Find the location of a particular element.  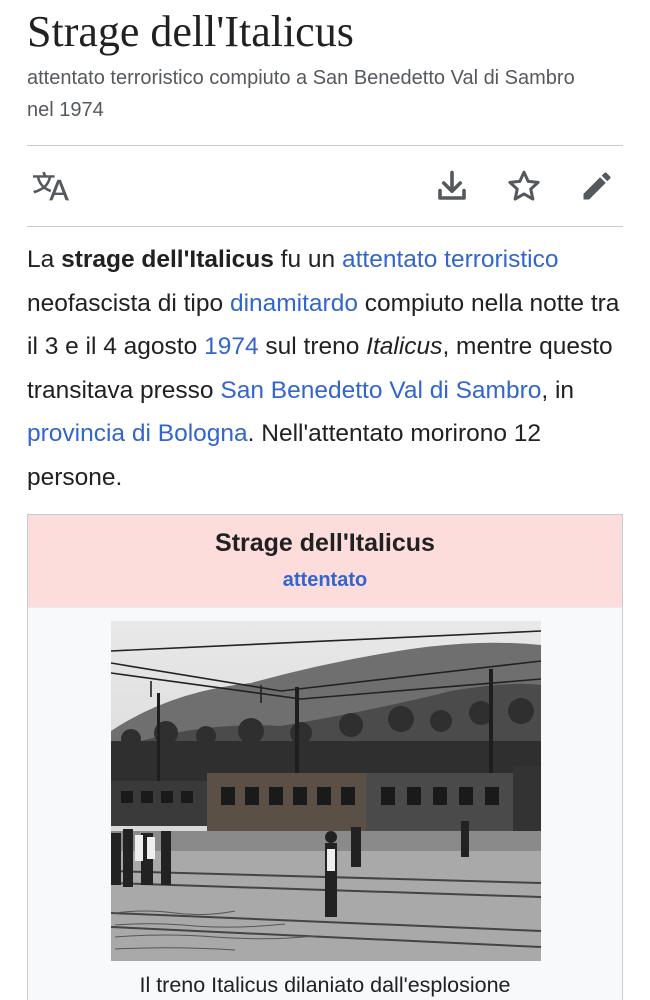

infobox-title: Strage dell'Italicus is located at coordinates (325, 543).